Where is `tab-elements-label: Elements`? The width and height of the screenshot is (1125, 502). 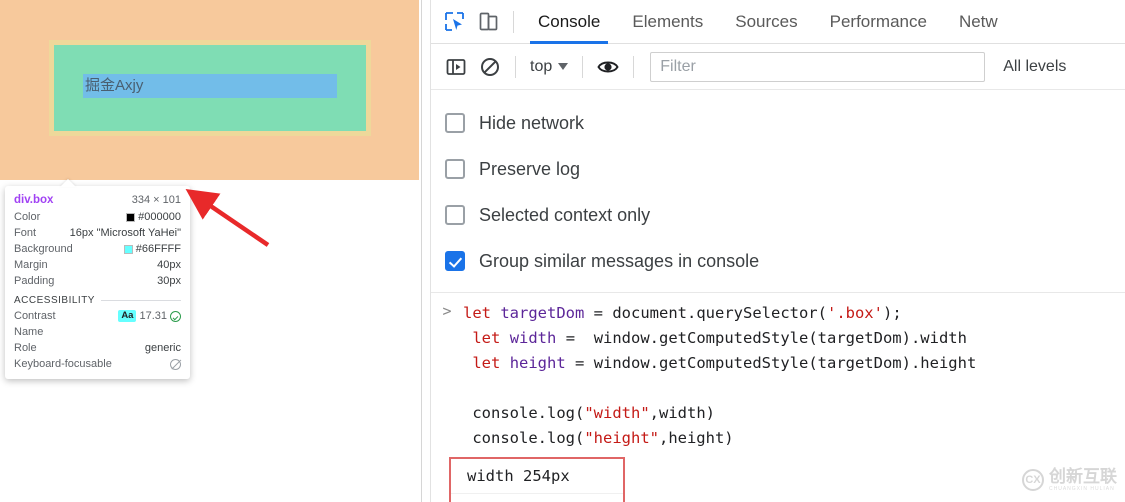
tab-elements-label: Elements is located at coordinates (668, 21).